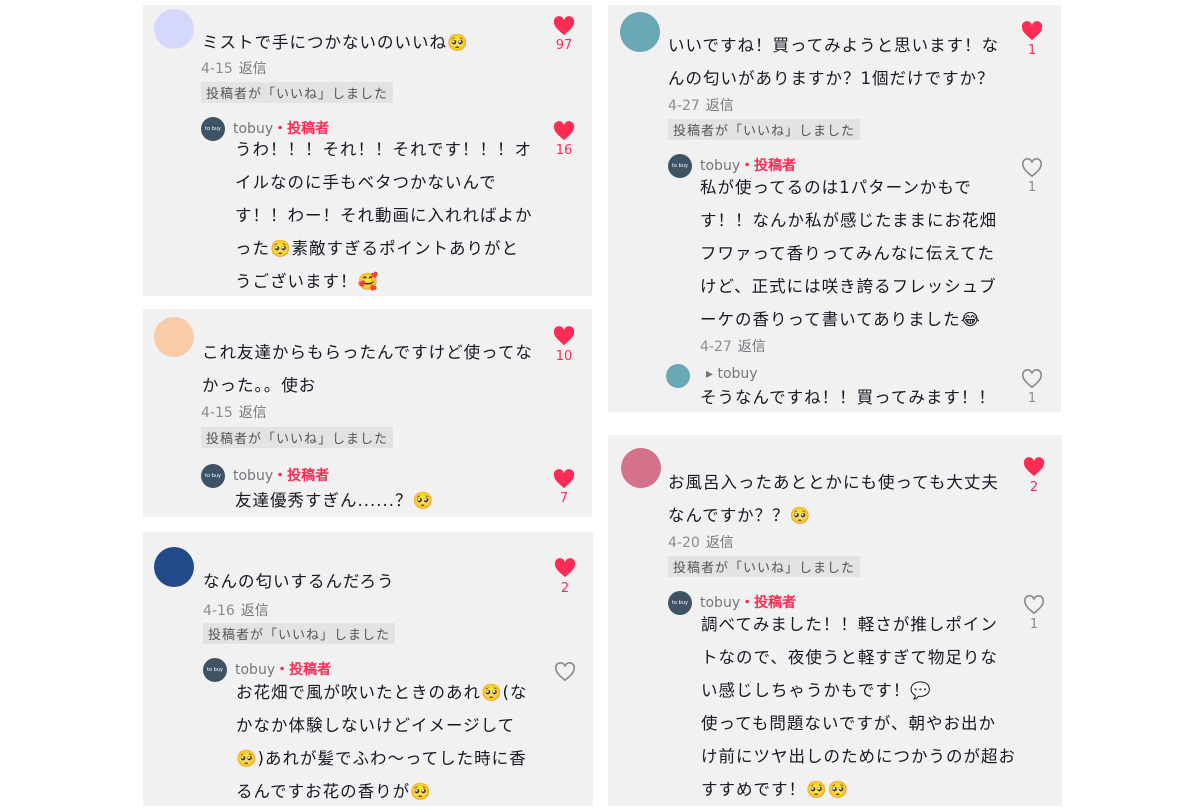  Describe the element at coordinates (701, 542) in the screenshot. I see `comment-meta: 4-20 返信` at that location.